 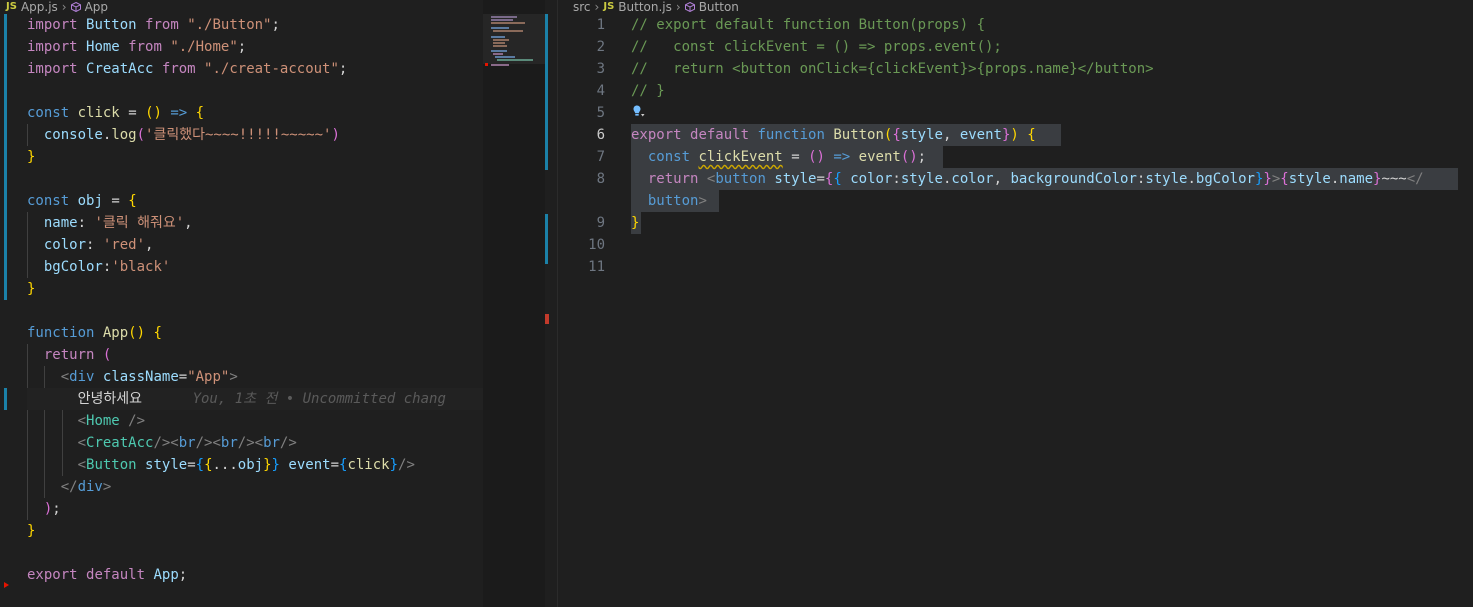 I want to click on code-line: // }, so click(x=648, y=91).